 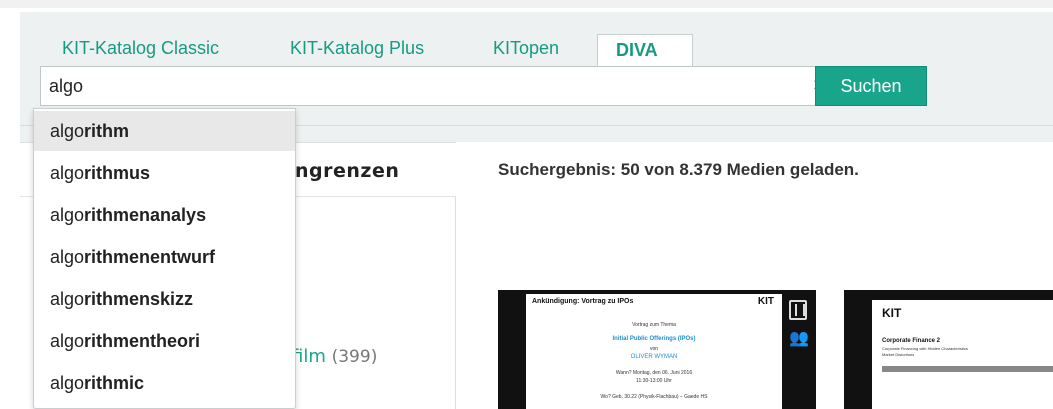 I want to click on top-band, so click(x=526, y=4).